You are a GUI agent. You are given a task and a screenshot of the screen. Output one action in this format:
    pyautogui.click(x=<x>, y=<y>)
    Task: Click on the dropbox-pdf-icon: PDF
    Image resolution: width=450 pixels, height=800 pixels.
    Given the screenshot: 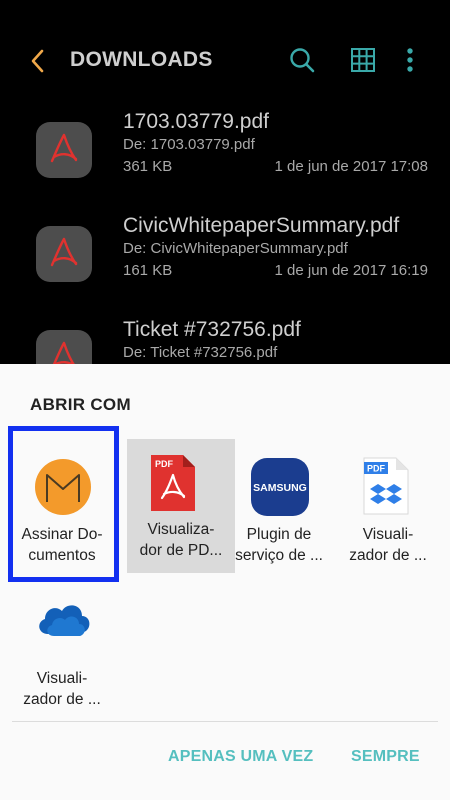 What is the action you would take?
    pyautogui.click(x=391, y=485)
    